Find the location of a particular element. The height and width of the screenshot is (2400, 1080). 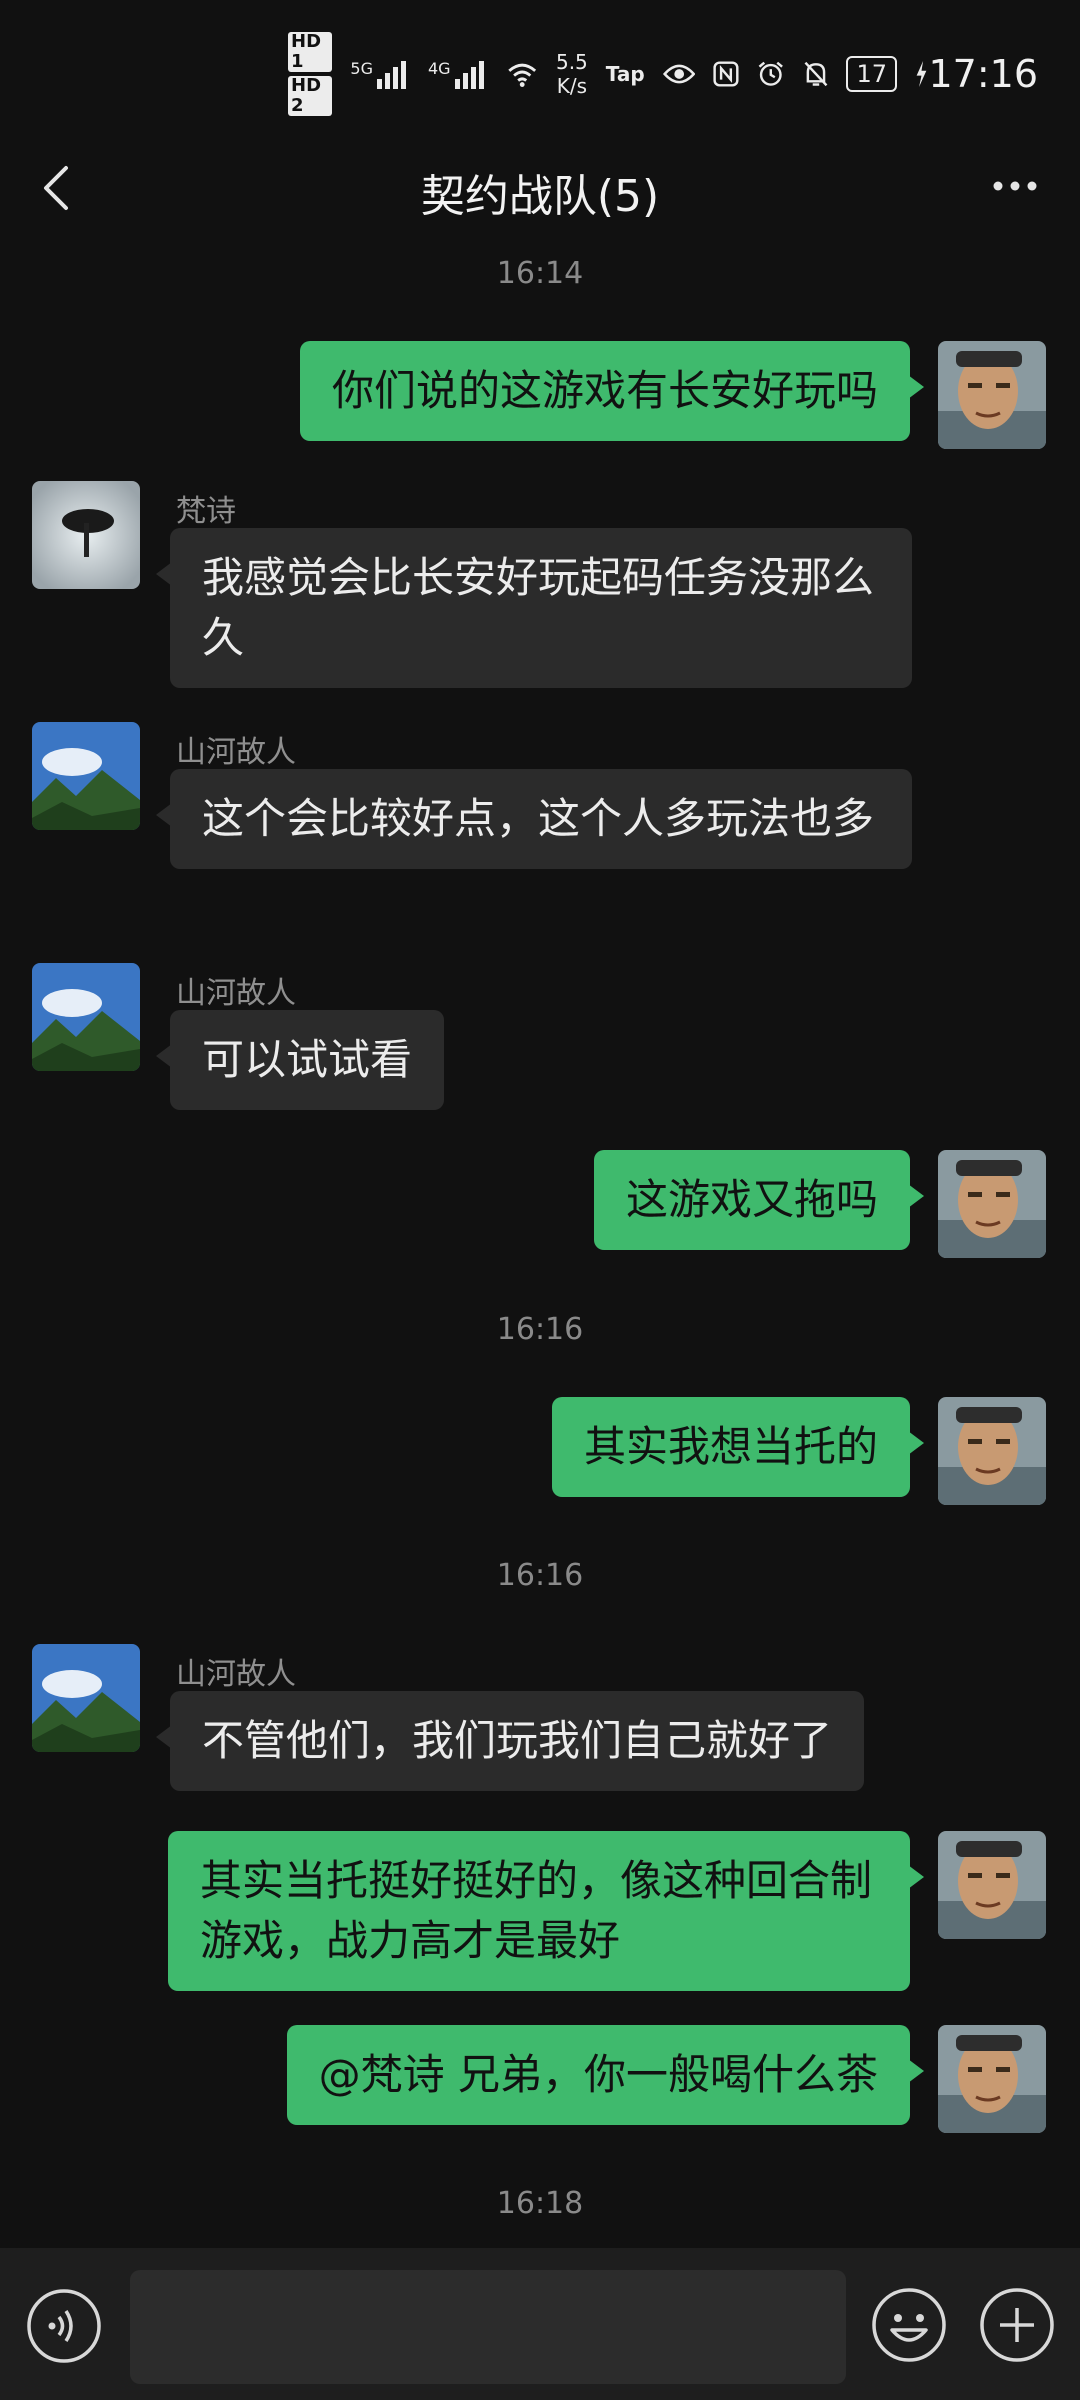

more-dots-icon is located at coordinates (1015, 186).